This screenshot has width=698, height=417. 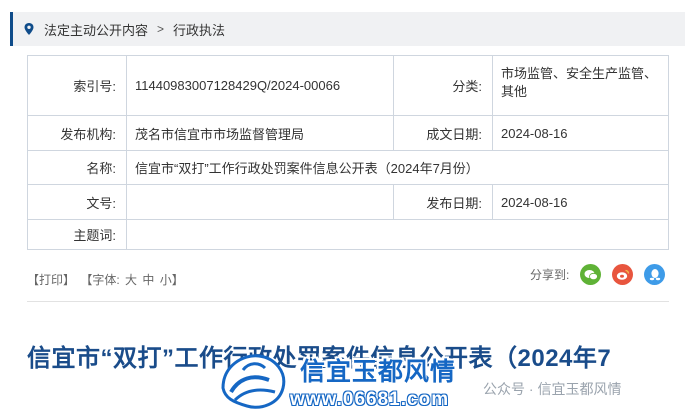 What do you see at coordinates (100, 280) in the screenshot?
I see `font-size-label: 【字体:` at bounding box center [100, 280].